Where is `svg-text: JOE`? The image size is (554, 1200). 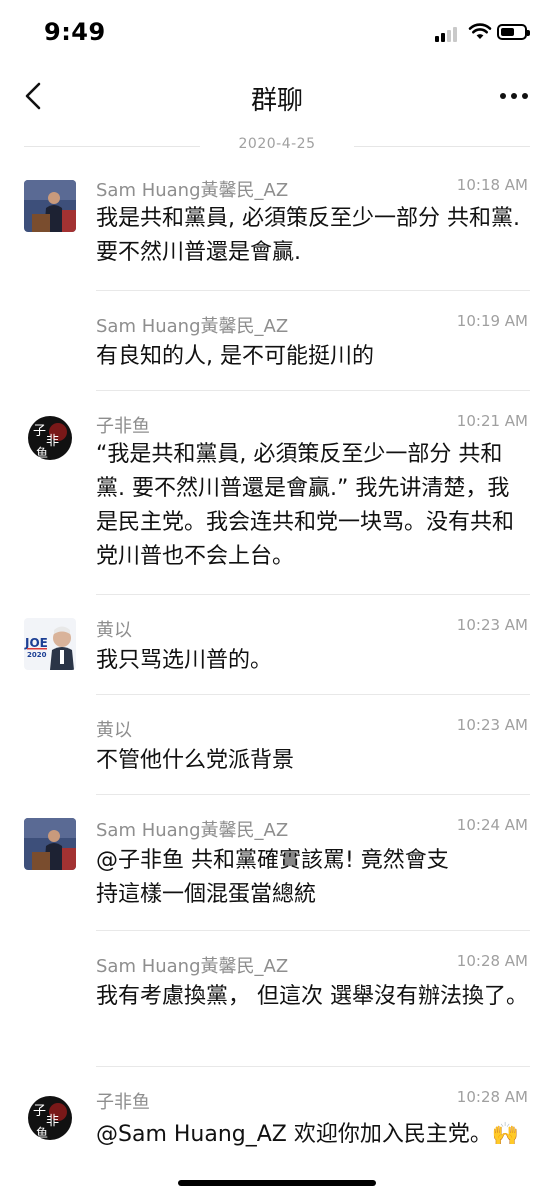
svg-text: JOE is located at coordinates (36, 643).